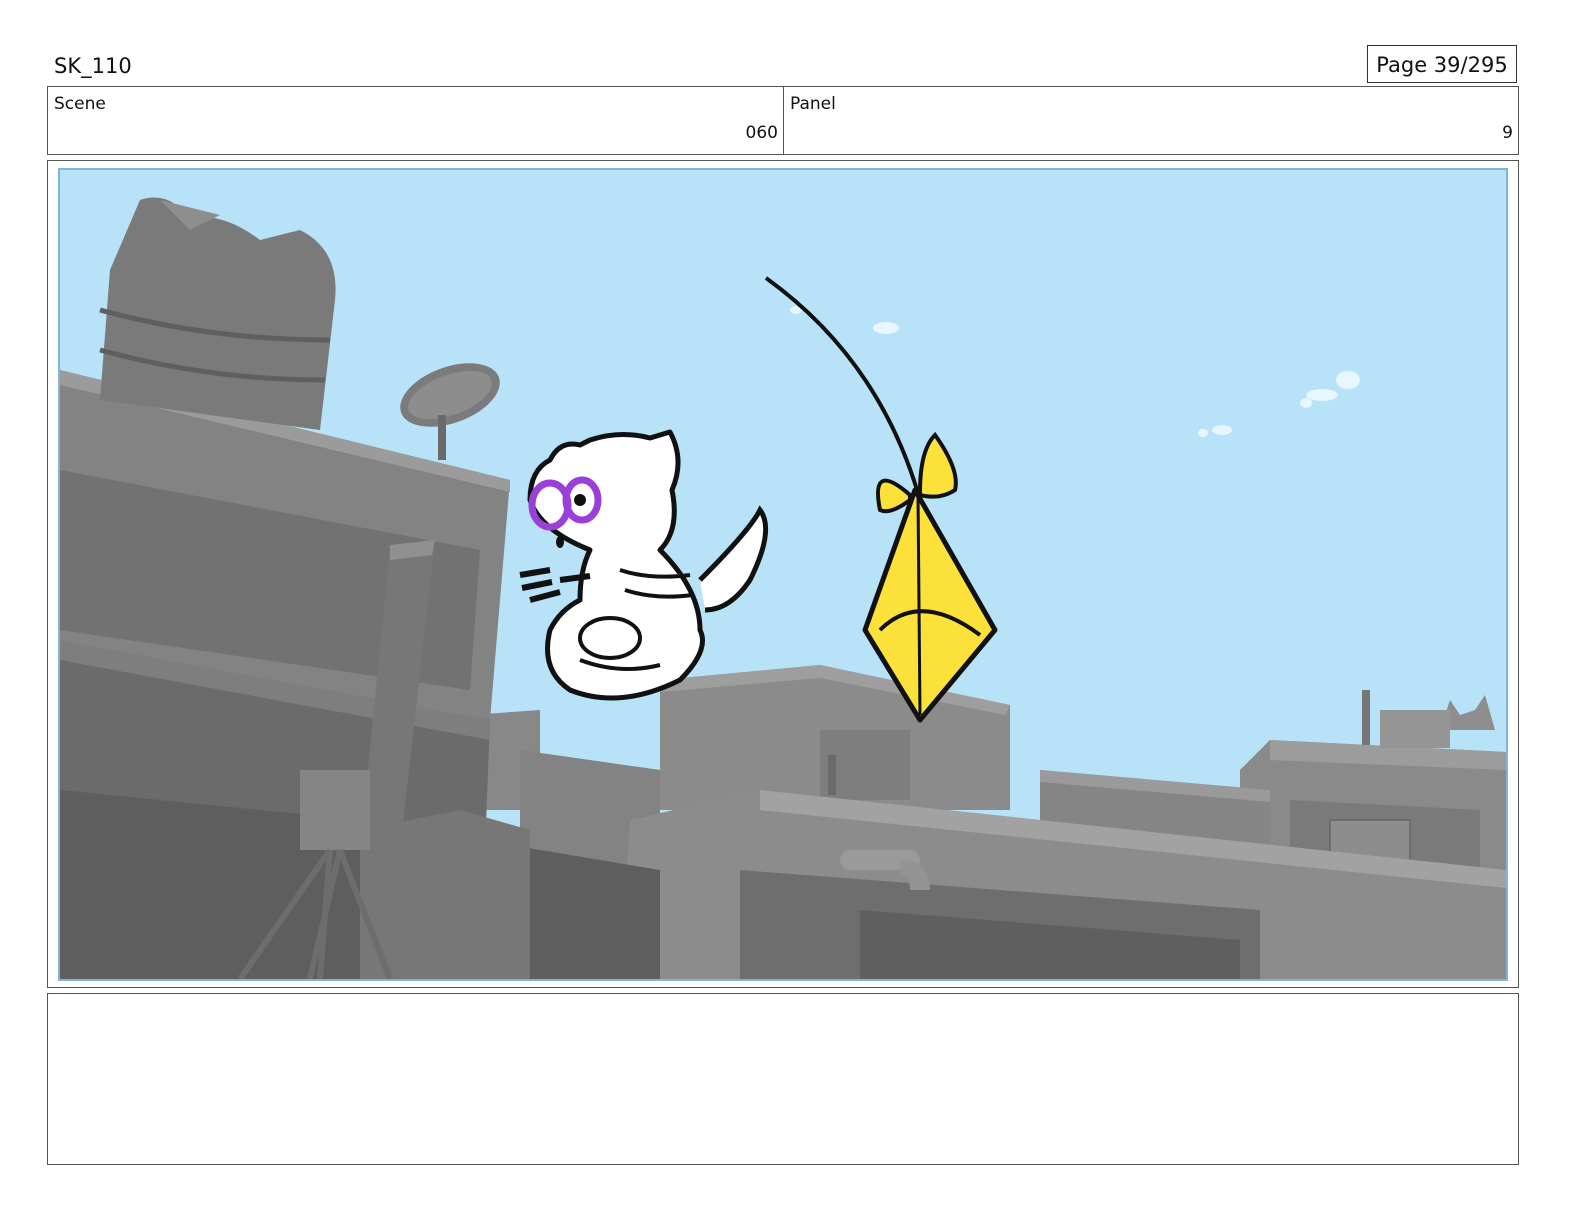  I want to click on page-indicator: Page 39/295, so click(1442, 64).